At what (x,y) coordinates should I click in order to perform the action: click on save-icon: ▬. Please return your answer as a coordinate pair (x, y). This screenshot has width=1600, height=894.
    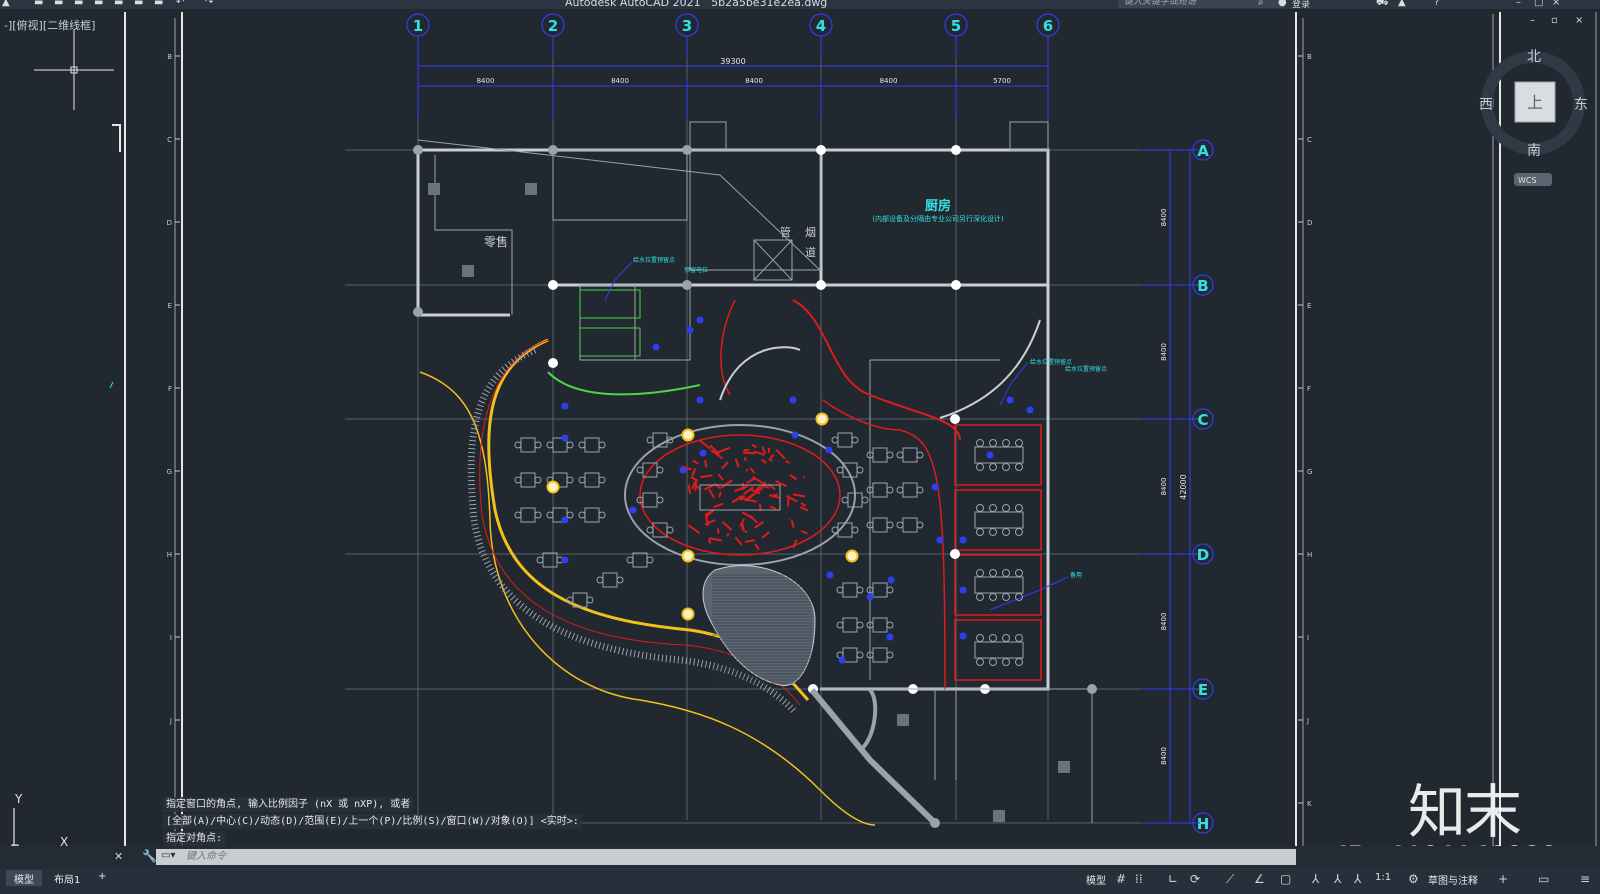
    Looking at the image, I should click on (78, 4).